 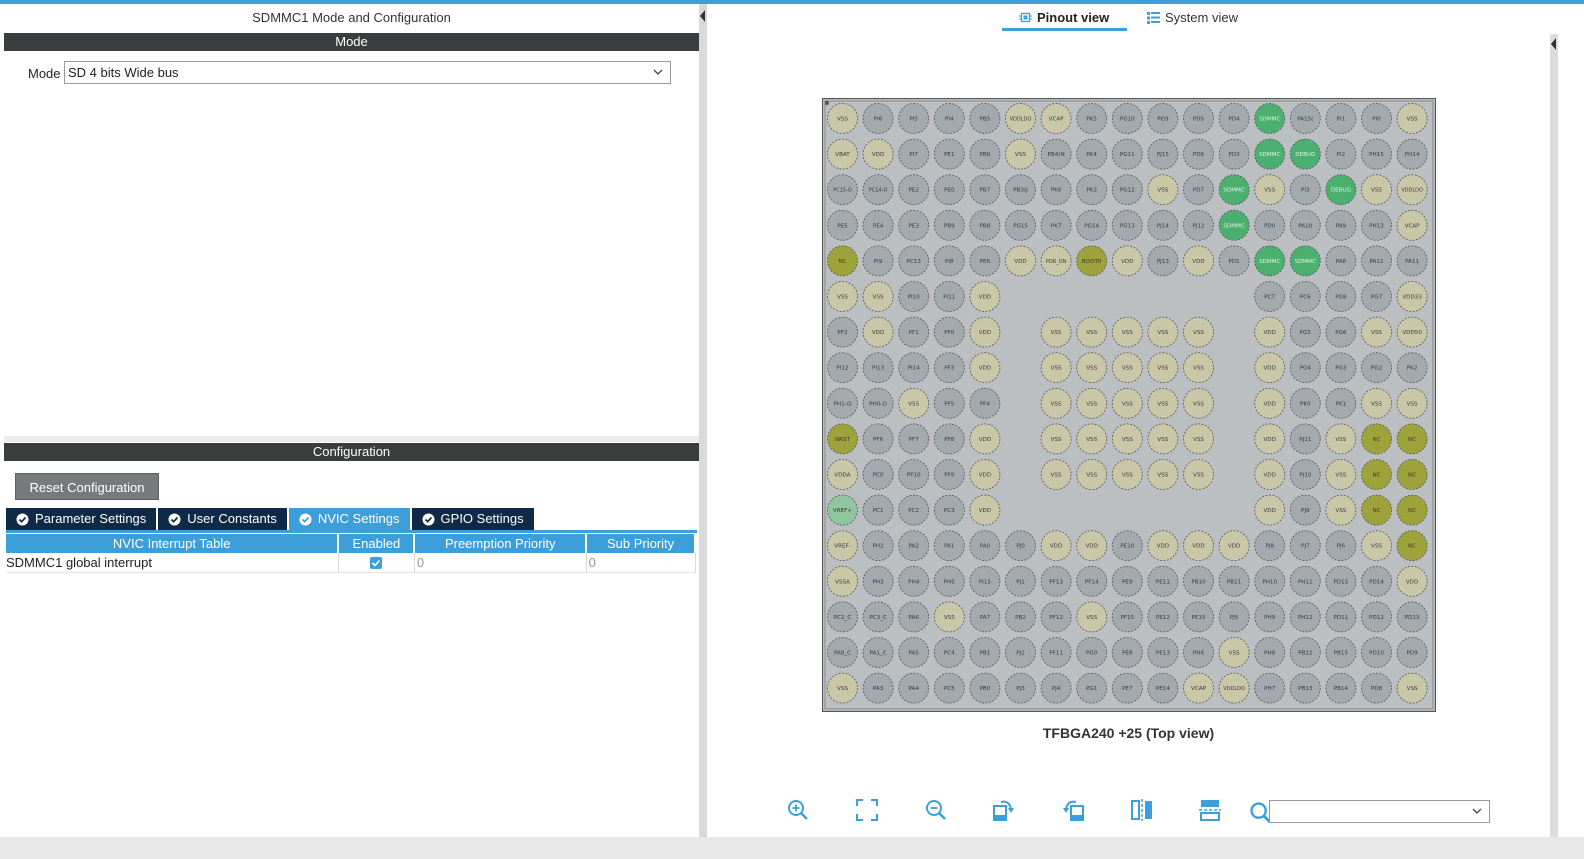 I want to click on pin: PE5, so click(x=842, y=225).